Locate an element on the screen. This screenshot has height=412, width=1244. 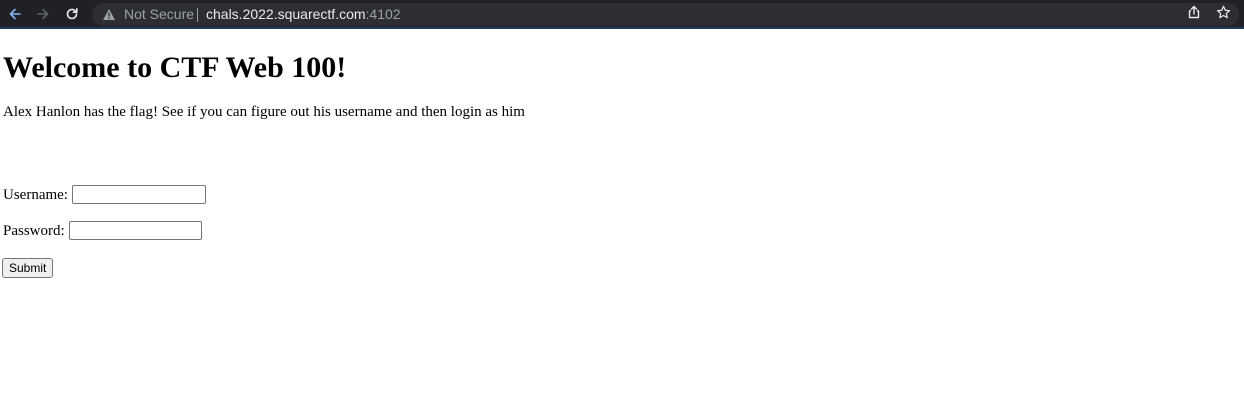
password-row: Password: is located at coordinates (102, 230).